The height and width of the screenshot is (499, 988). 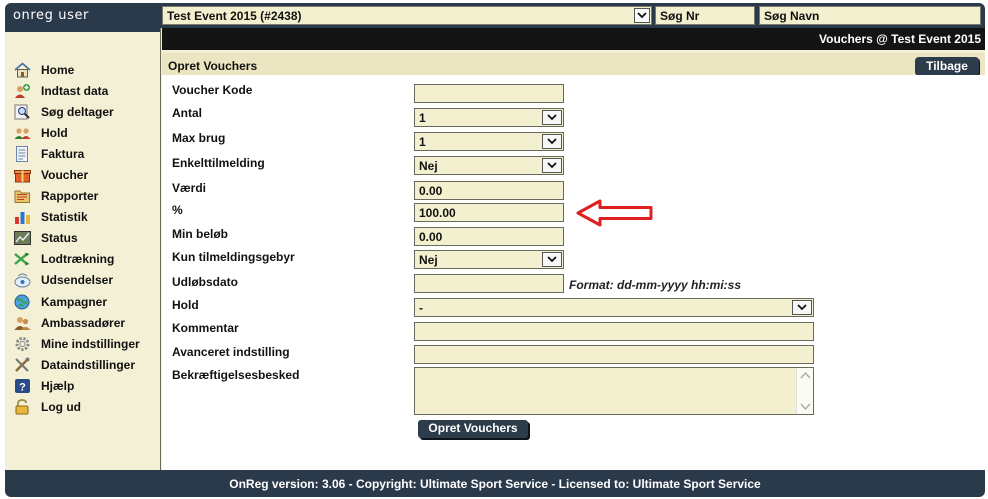 I want to click on panel-title: Opret Vouchers, so click(x=213, y=66).